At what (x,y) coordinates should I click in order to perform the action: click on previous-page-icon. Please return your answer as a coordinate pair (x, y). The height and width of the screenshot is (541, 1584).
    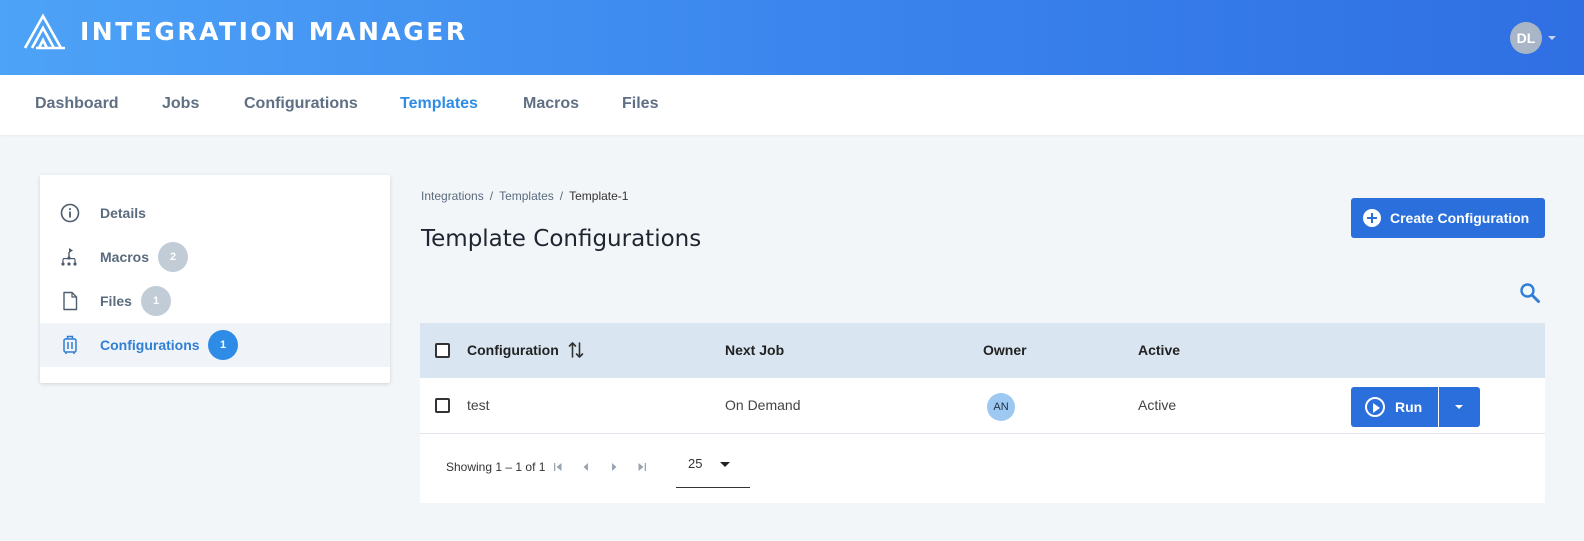
    Looking at the image, I should click on (586, 467).